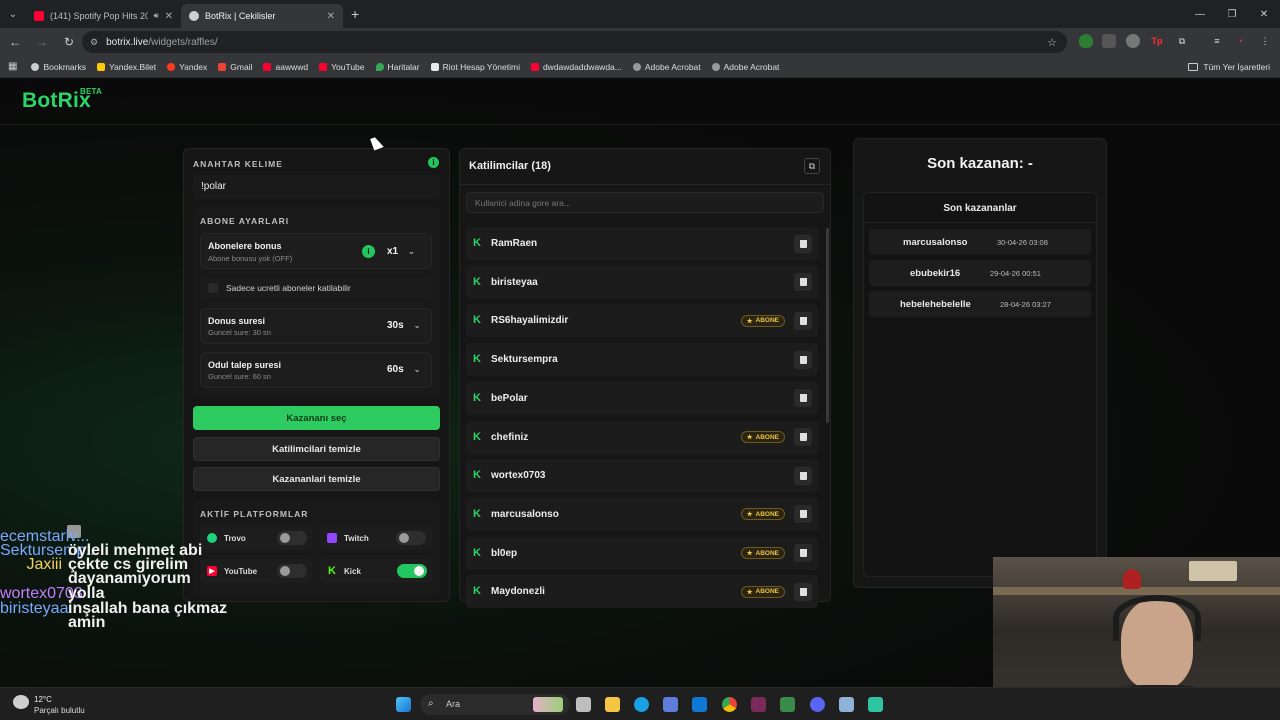  Describe the element at coordinates (642, 282) in the screenshot. I see `participant-row: Kbiristeyaa` at that location.